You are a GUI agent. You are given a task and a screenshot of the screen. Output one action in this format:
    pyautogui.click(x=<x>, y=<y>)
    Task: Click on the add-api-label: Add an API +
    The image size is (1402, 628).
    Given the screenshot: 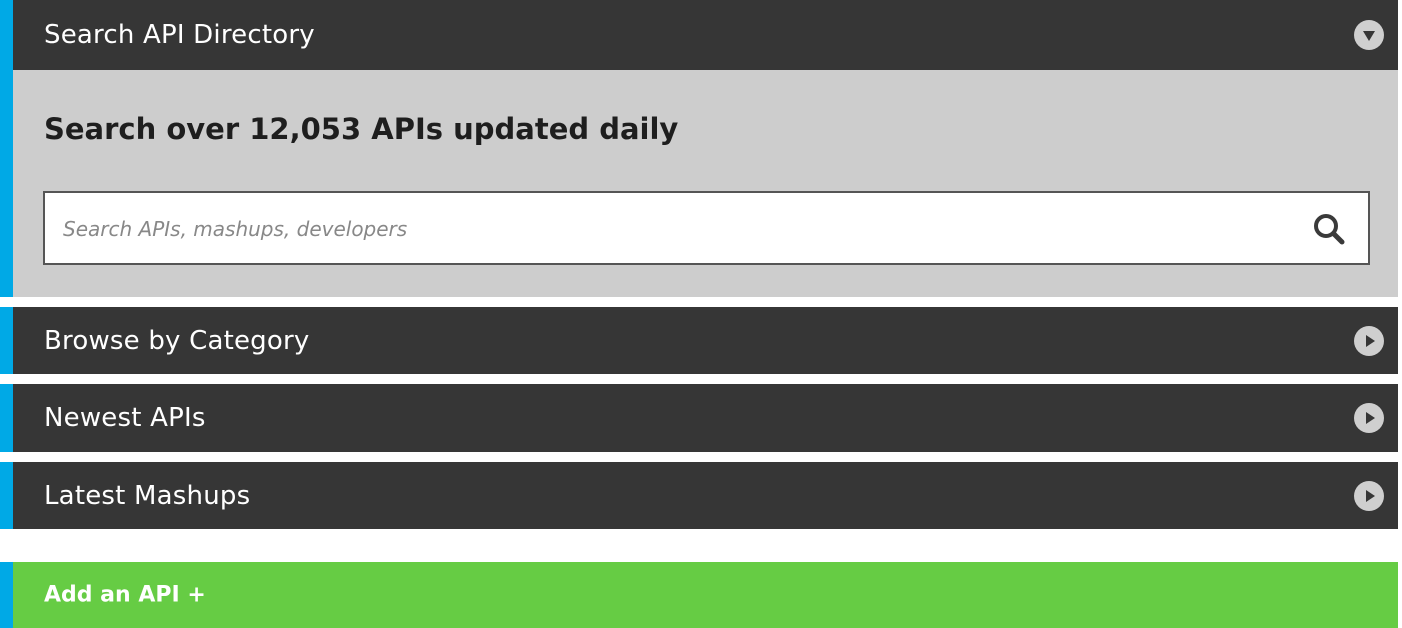 What is the action you would take?
    pyautogui.click(x=125, y=595)
    